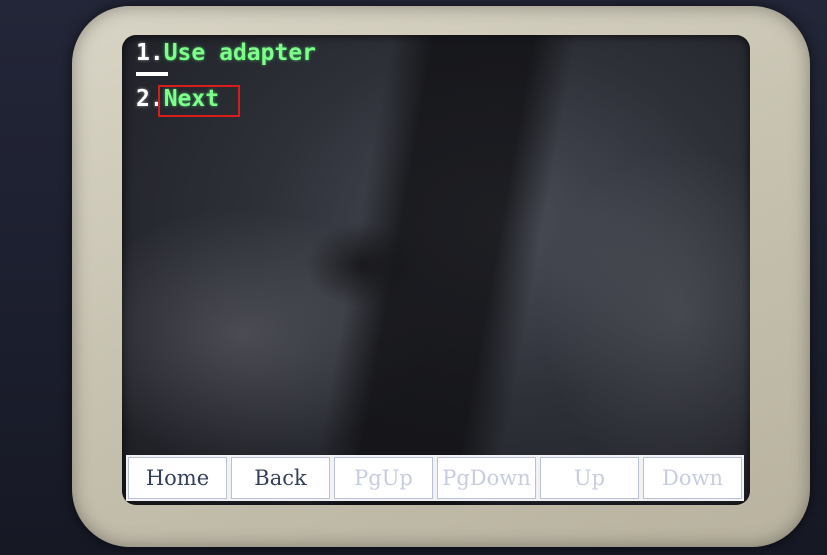 Image resolution: width=827 pixels, height=555 pixels. What do you see at coordinates (152, 74) in the screenshot?
I see `selection-cursor` at bounding box center [152, 74].